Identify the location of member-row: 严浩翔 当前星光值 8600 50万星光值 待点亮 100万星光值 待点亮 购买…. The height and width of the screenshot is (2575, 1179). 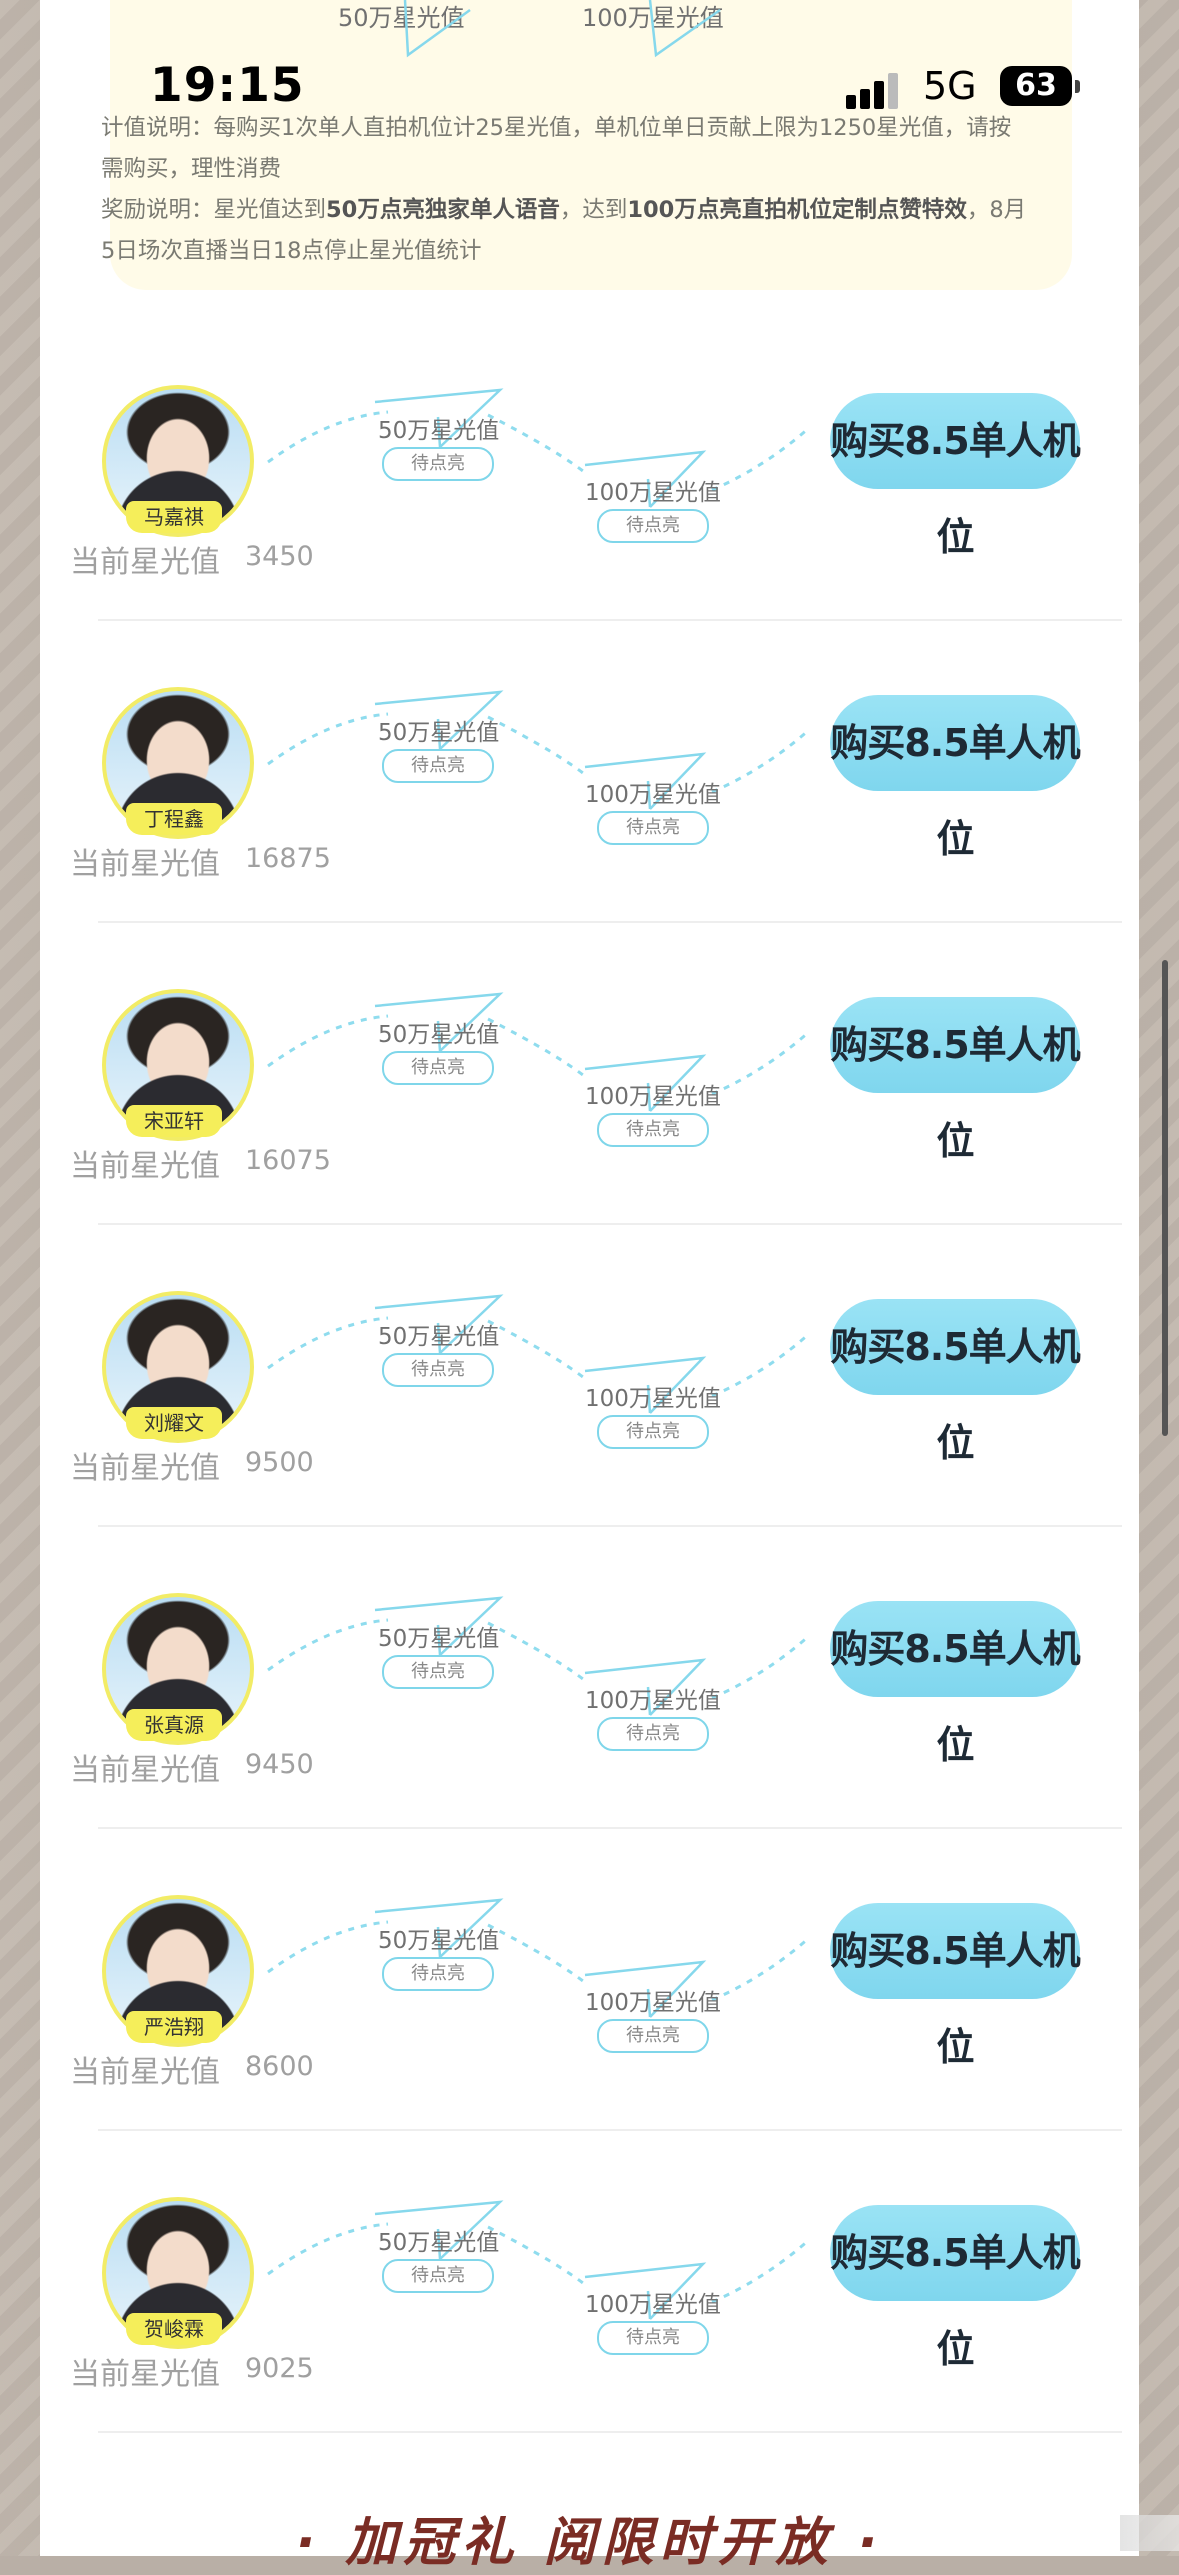
(589, 2018).